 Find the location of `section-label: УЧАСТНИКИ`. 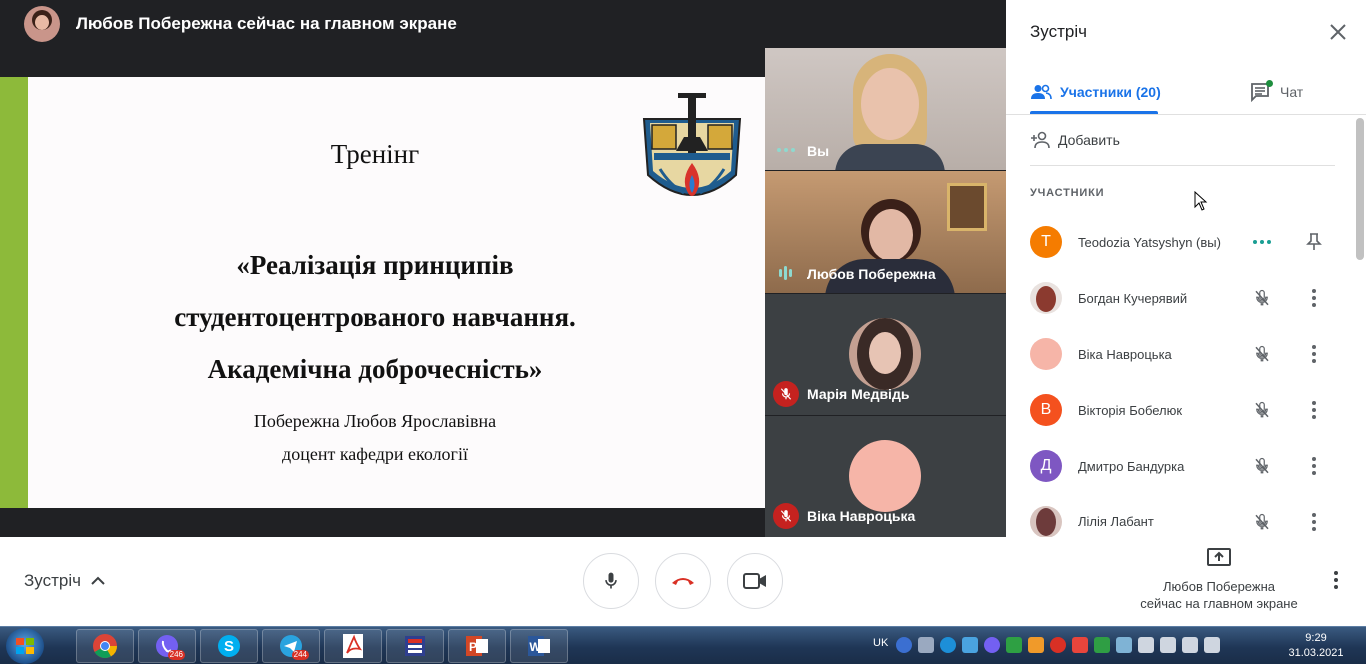

section-label: УЧАСТНИКИ is located at coordinates (1067, 193).